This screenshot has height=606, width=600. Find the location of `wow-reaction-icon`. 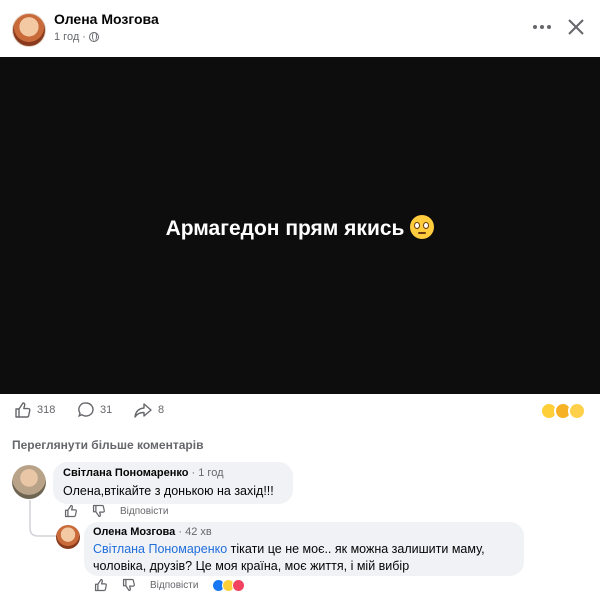

wow-reaction-icon is located at coordinates (577, 411).